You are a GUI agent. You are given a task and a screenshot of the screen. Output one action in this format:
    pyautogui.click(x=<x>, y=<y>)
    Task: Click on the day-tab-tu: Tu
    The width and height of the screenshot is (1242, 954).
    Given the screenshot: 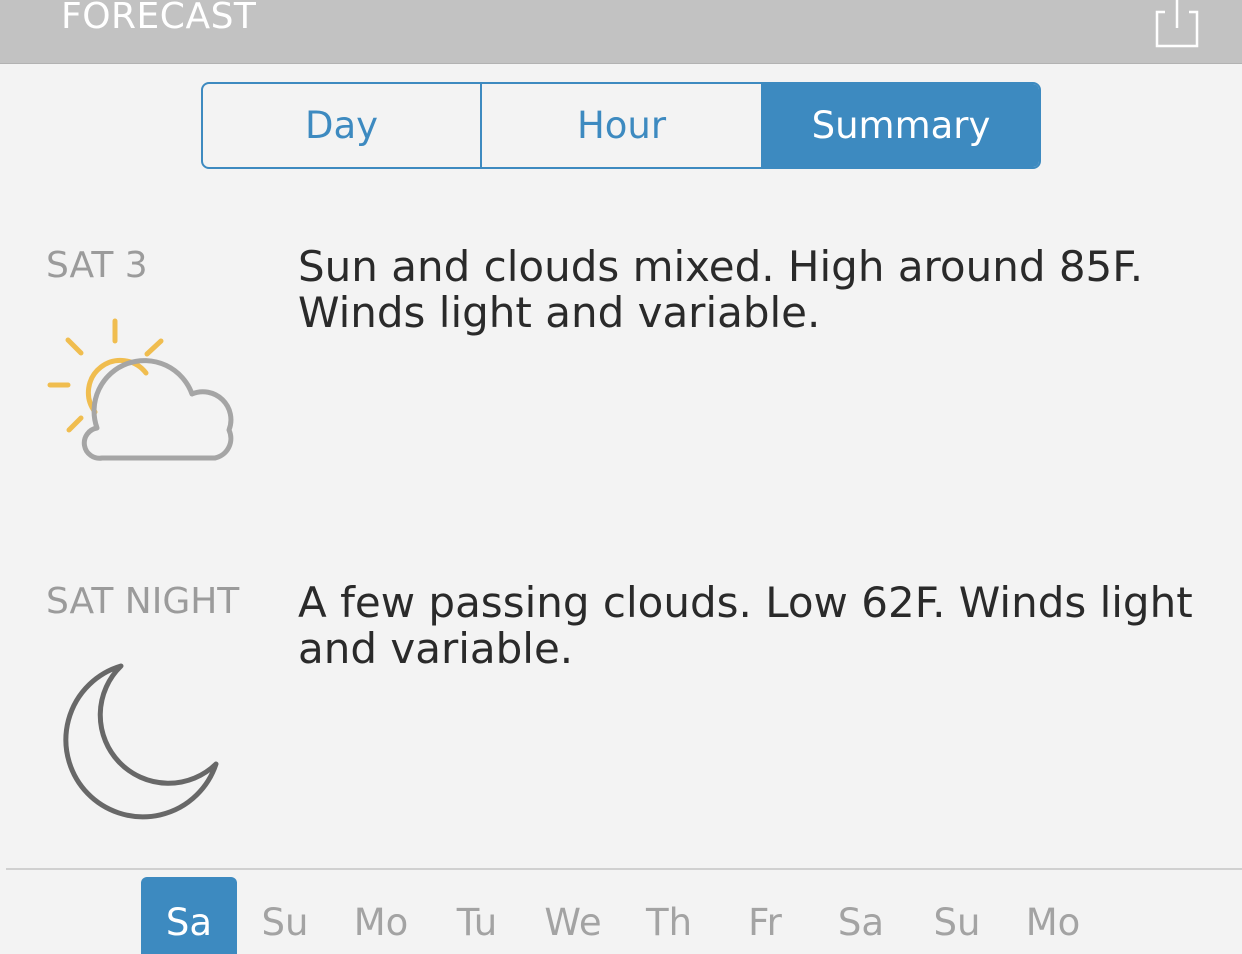 What is the action you would take?
    pyautogui.click(x=477, y=915)
    